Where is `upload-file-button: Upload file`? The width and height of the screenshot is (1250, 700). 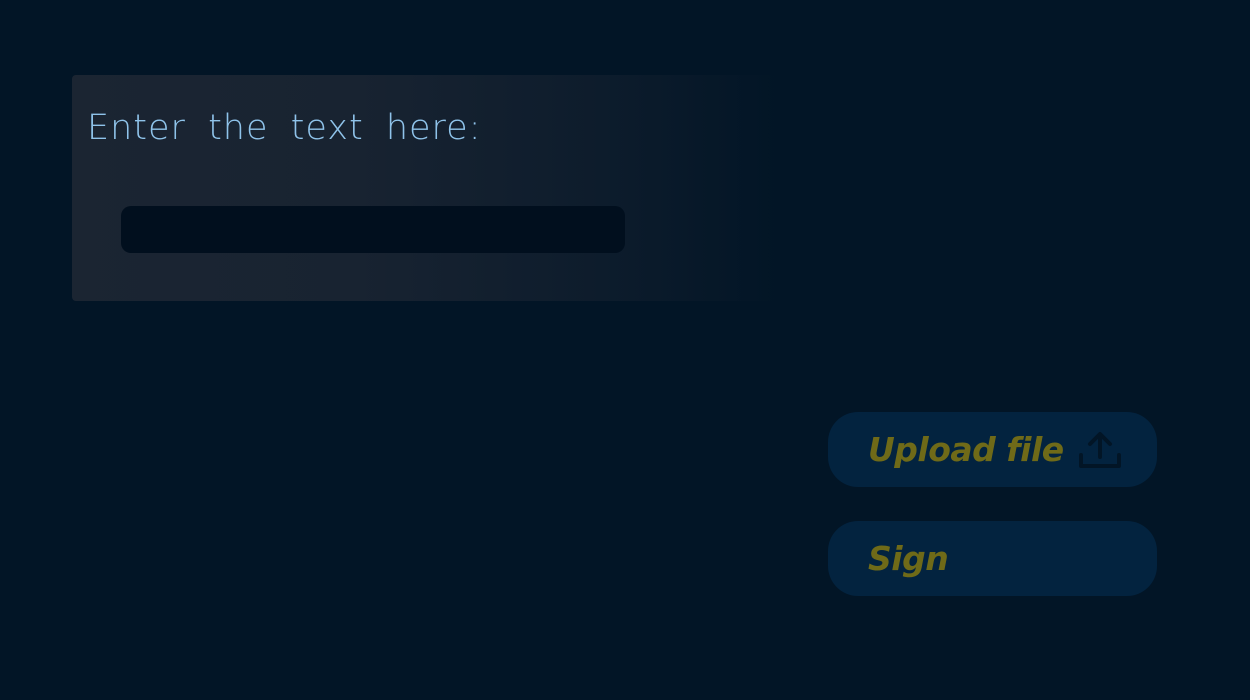
upload-file-button: Upload file is located at coordinates (992, 449).